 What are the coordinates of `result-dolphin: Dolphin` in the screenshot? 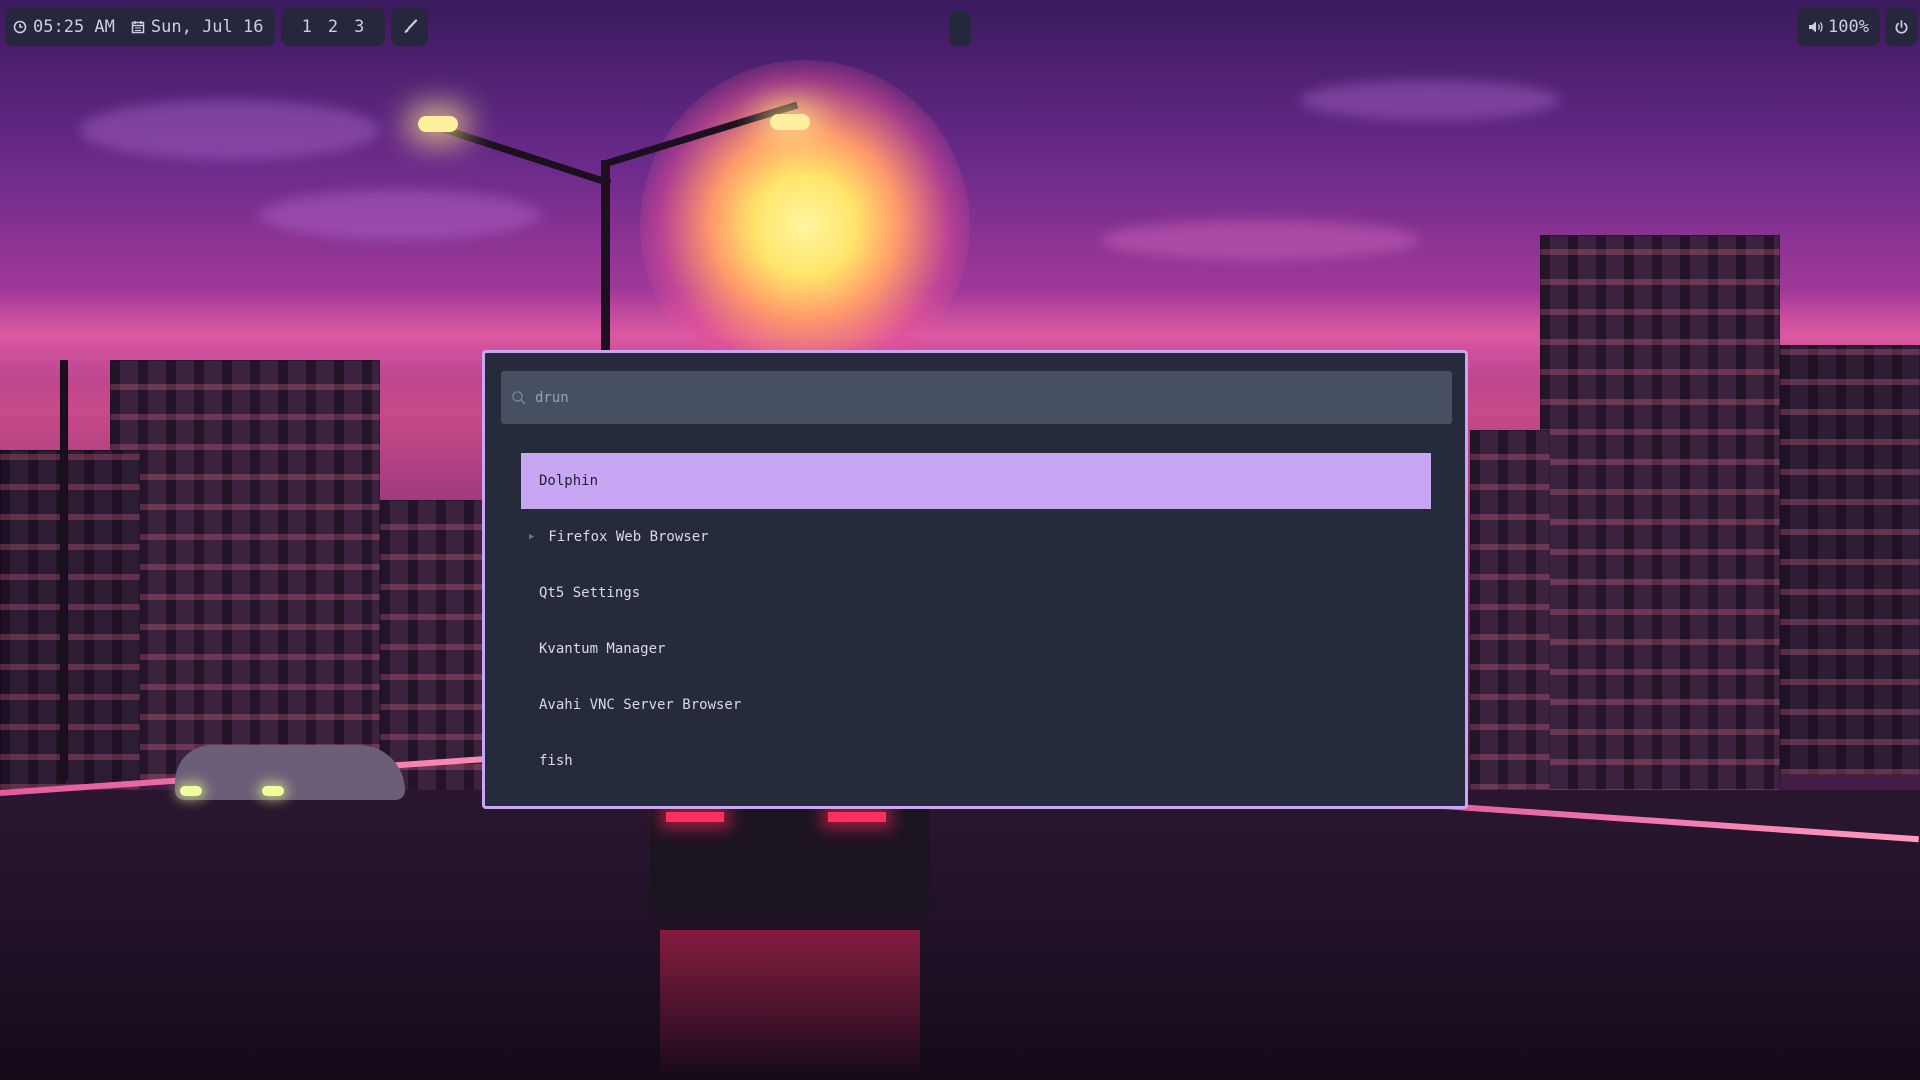 It's located at (976, 481).